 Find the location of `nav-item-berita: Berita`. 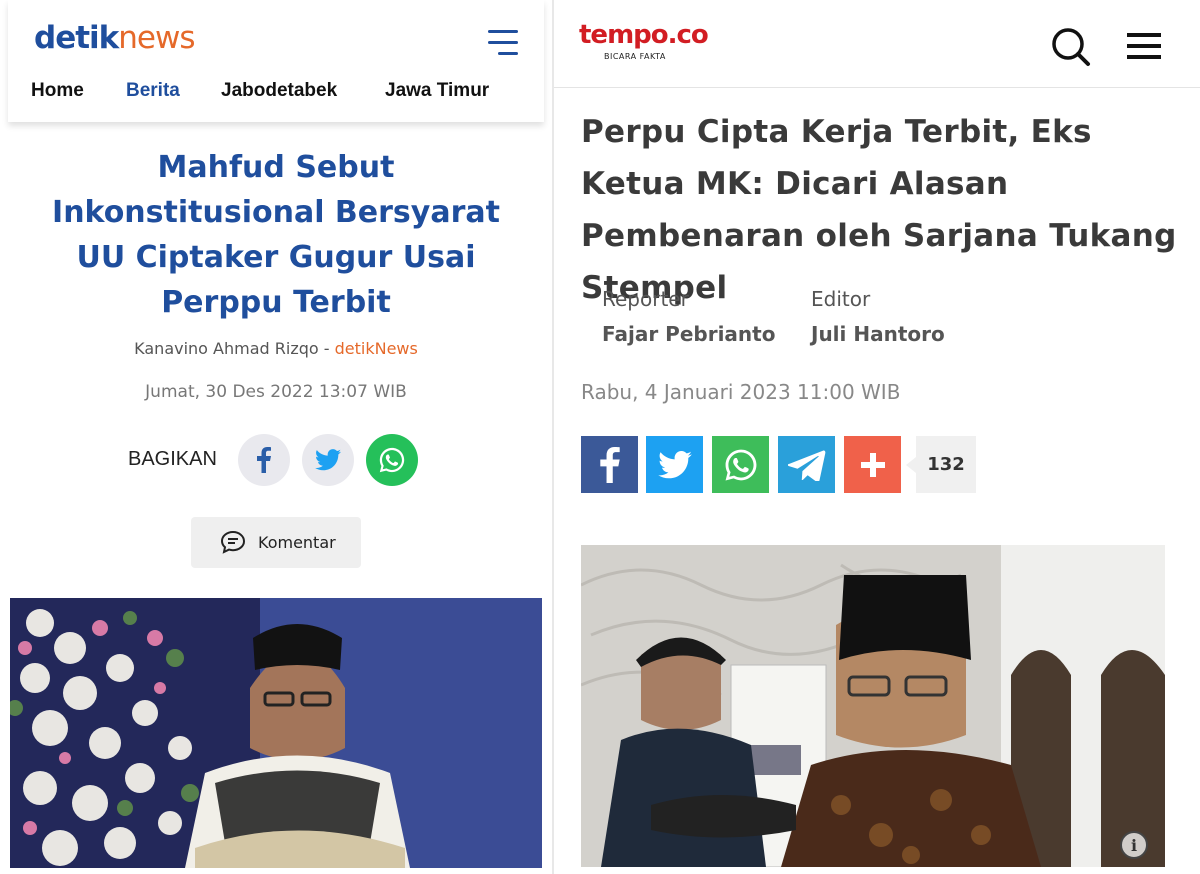

nav-item-berita: Berita is located at coordinates (153, 91).